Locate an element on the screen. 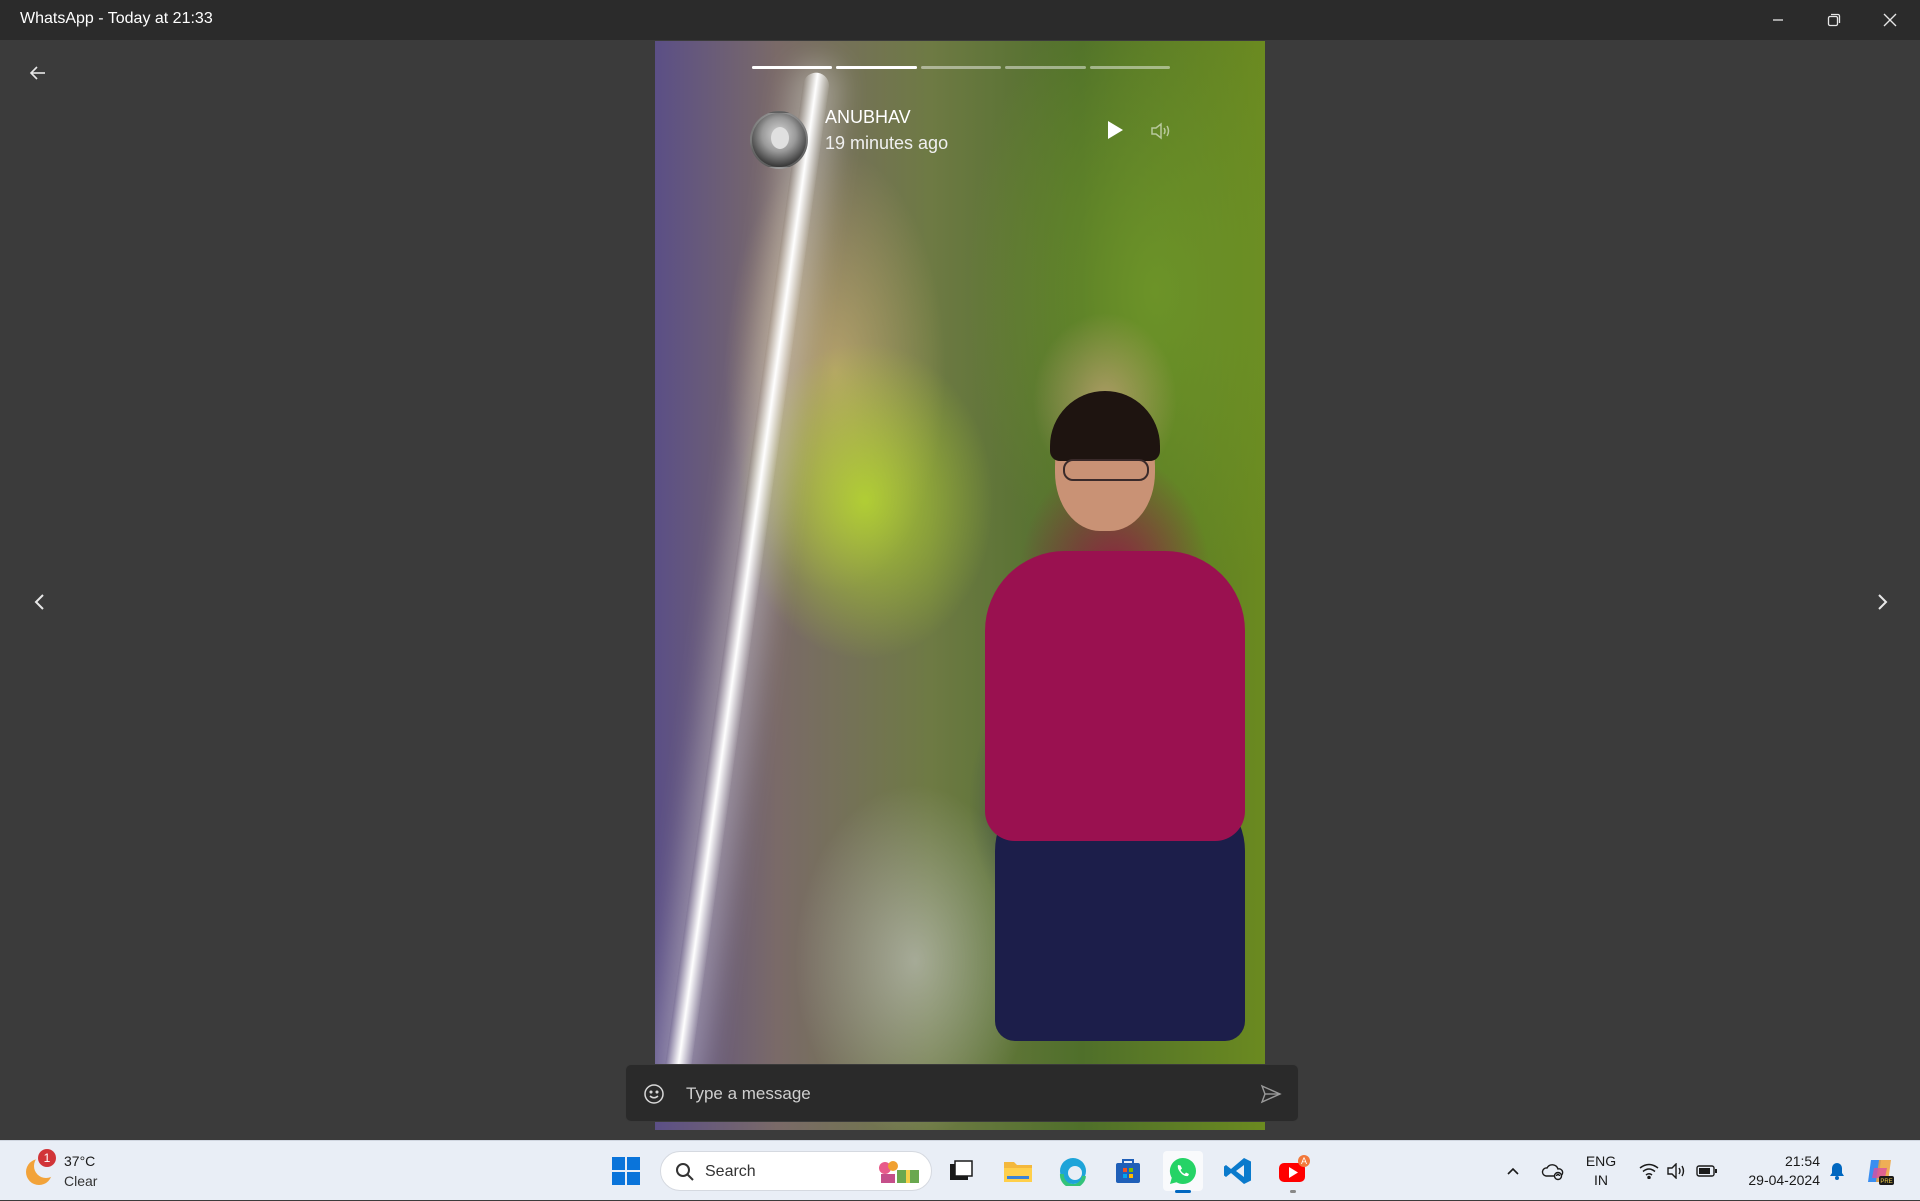 This screenshot has width=1920, height=1201. emoji-icon is located at coordinates (654, 1094).